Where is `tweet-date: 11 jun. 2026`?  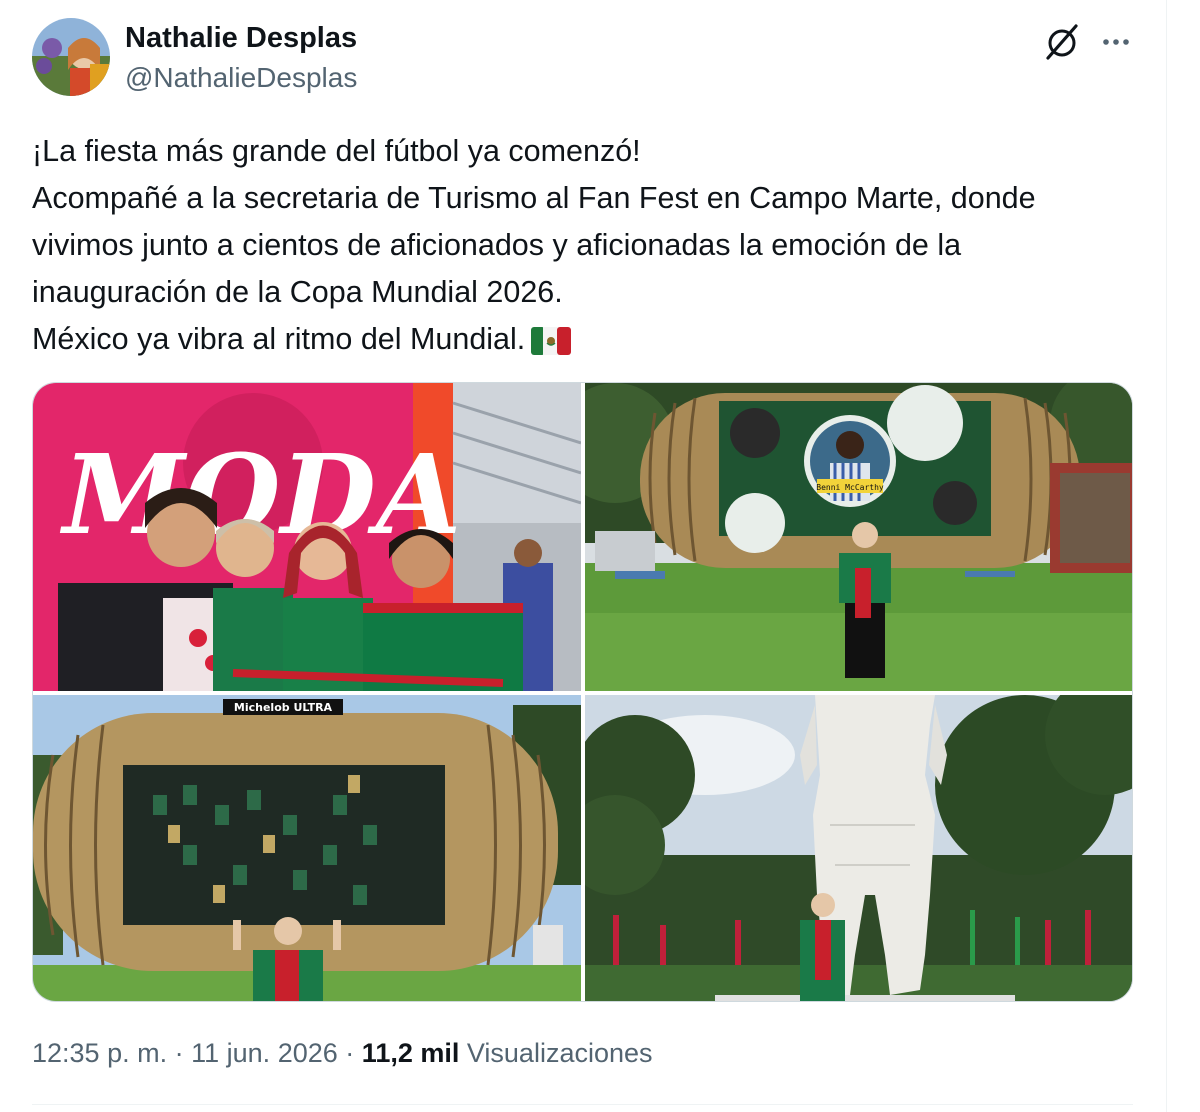
tweet-date: 11 jun. 2026 is located at coordinates (264, 1053).